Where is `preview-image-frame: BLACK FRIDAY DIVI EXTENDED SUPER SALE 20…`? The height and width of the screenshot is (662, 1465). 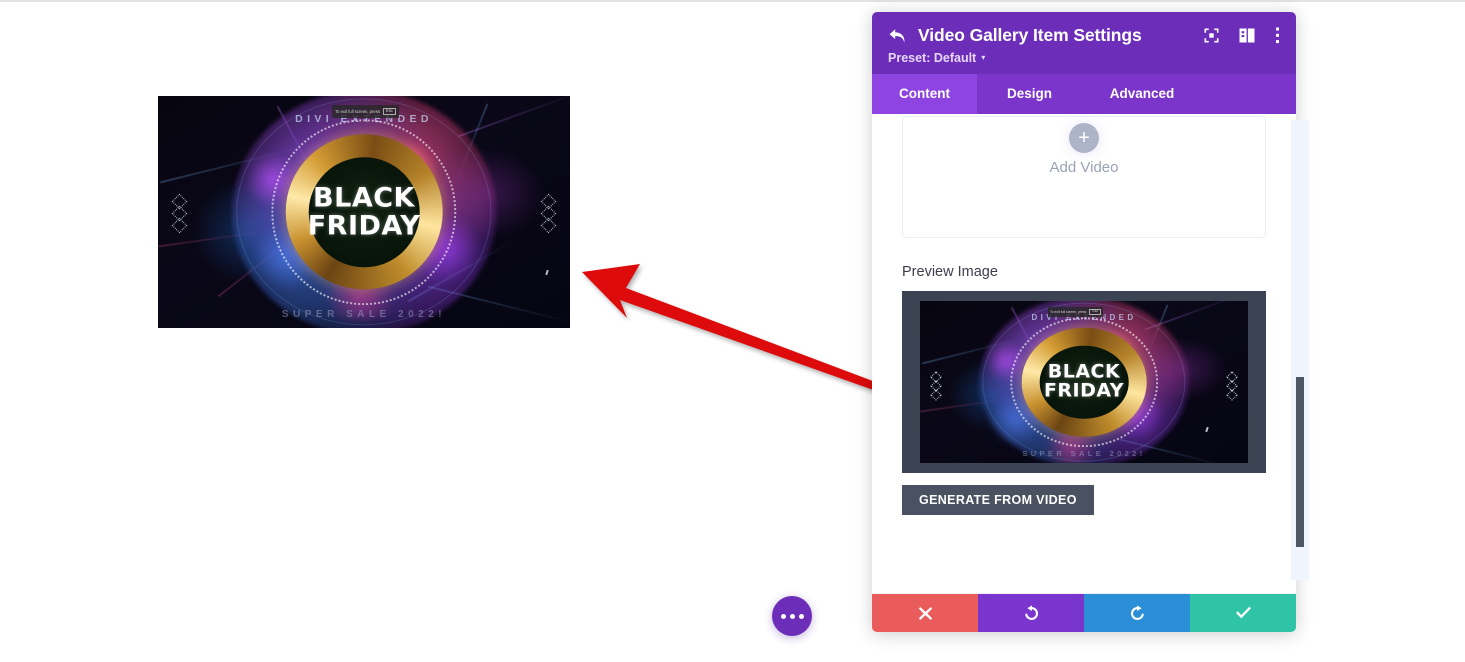 preview-image-frame: BLACK FRIDAY DIVI EXTENDED SUPER SALE 20… is located at coordinates (1084, 382).